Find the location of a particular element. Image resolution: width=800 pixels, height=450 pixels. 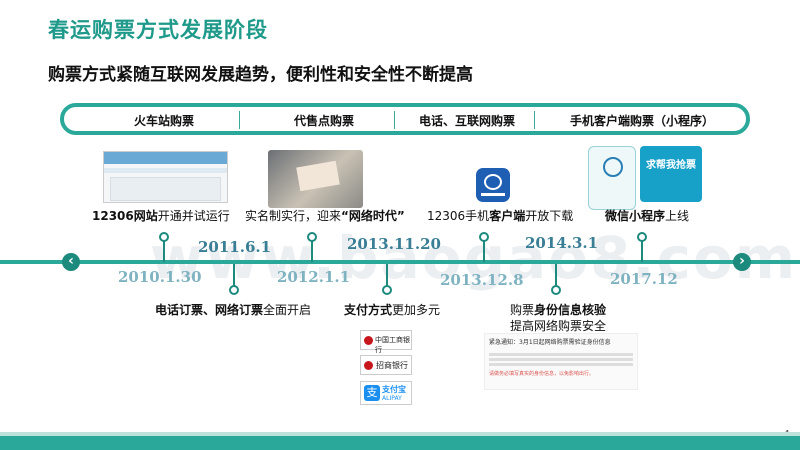

page-title: 春运购票方式发展阶段 is located at coordinates (158, 30).